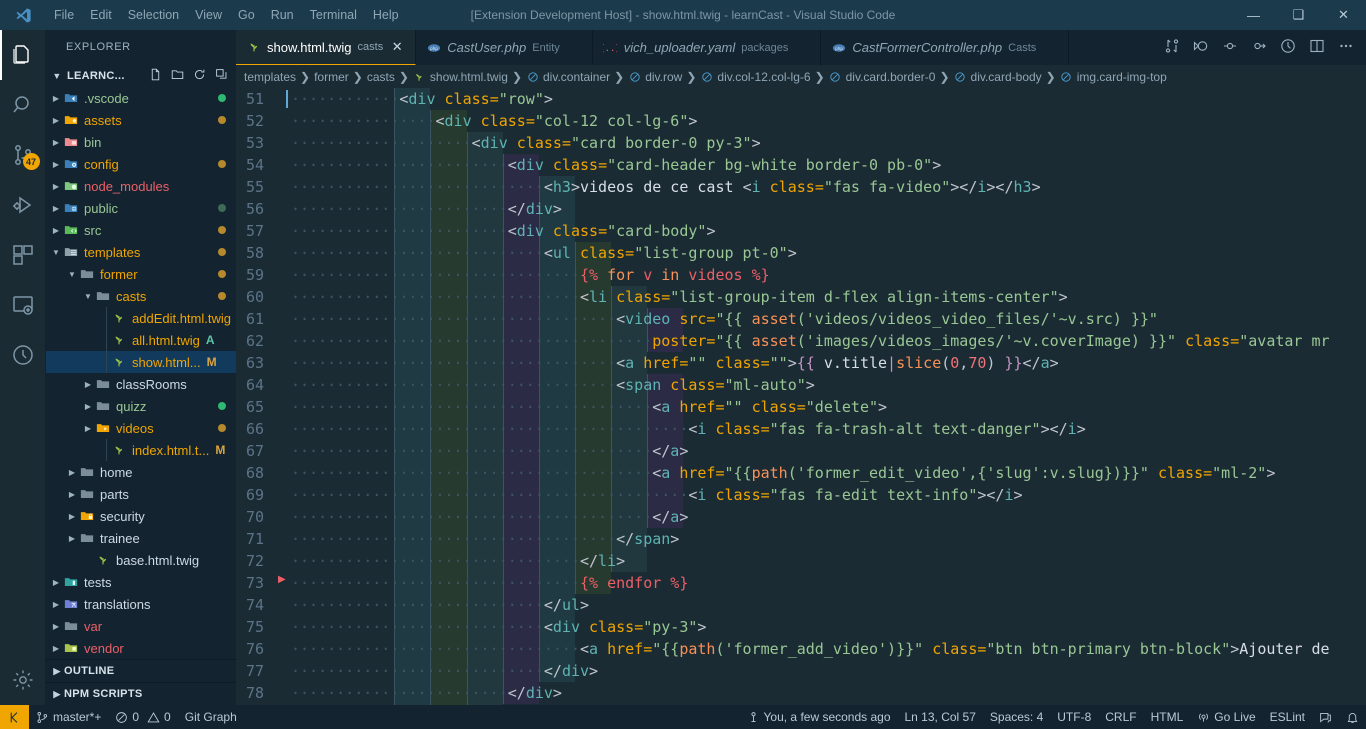 This screenshot has width=1366, height=729. Describe the element at coordinates (568, 77) in the screenshot. I see `breadcrumb-item-div-container: div.container` at that location.